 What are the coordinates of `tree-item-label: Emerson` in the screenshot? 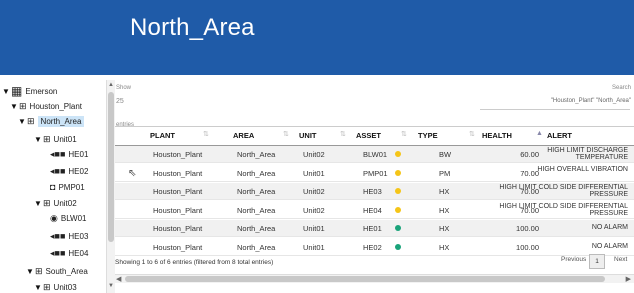 It's located at (41, 91).